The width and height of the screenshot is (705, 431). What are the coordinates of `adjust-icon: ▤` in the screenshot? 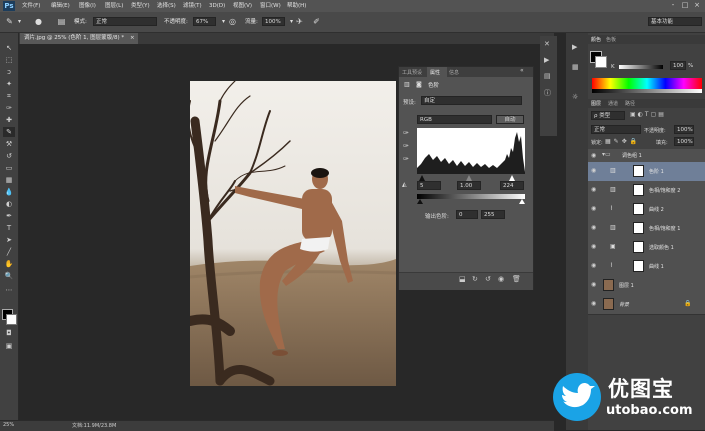 It's located at (547, 76).